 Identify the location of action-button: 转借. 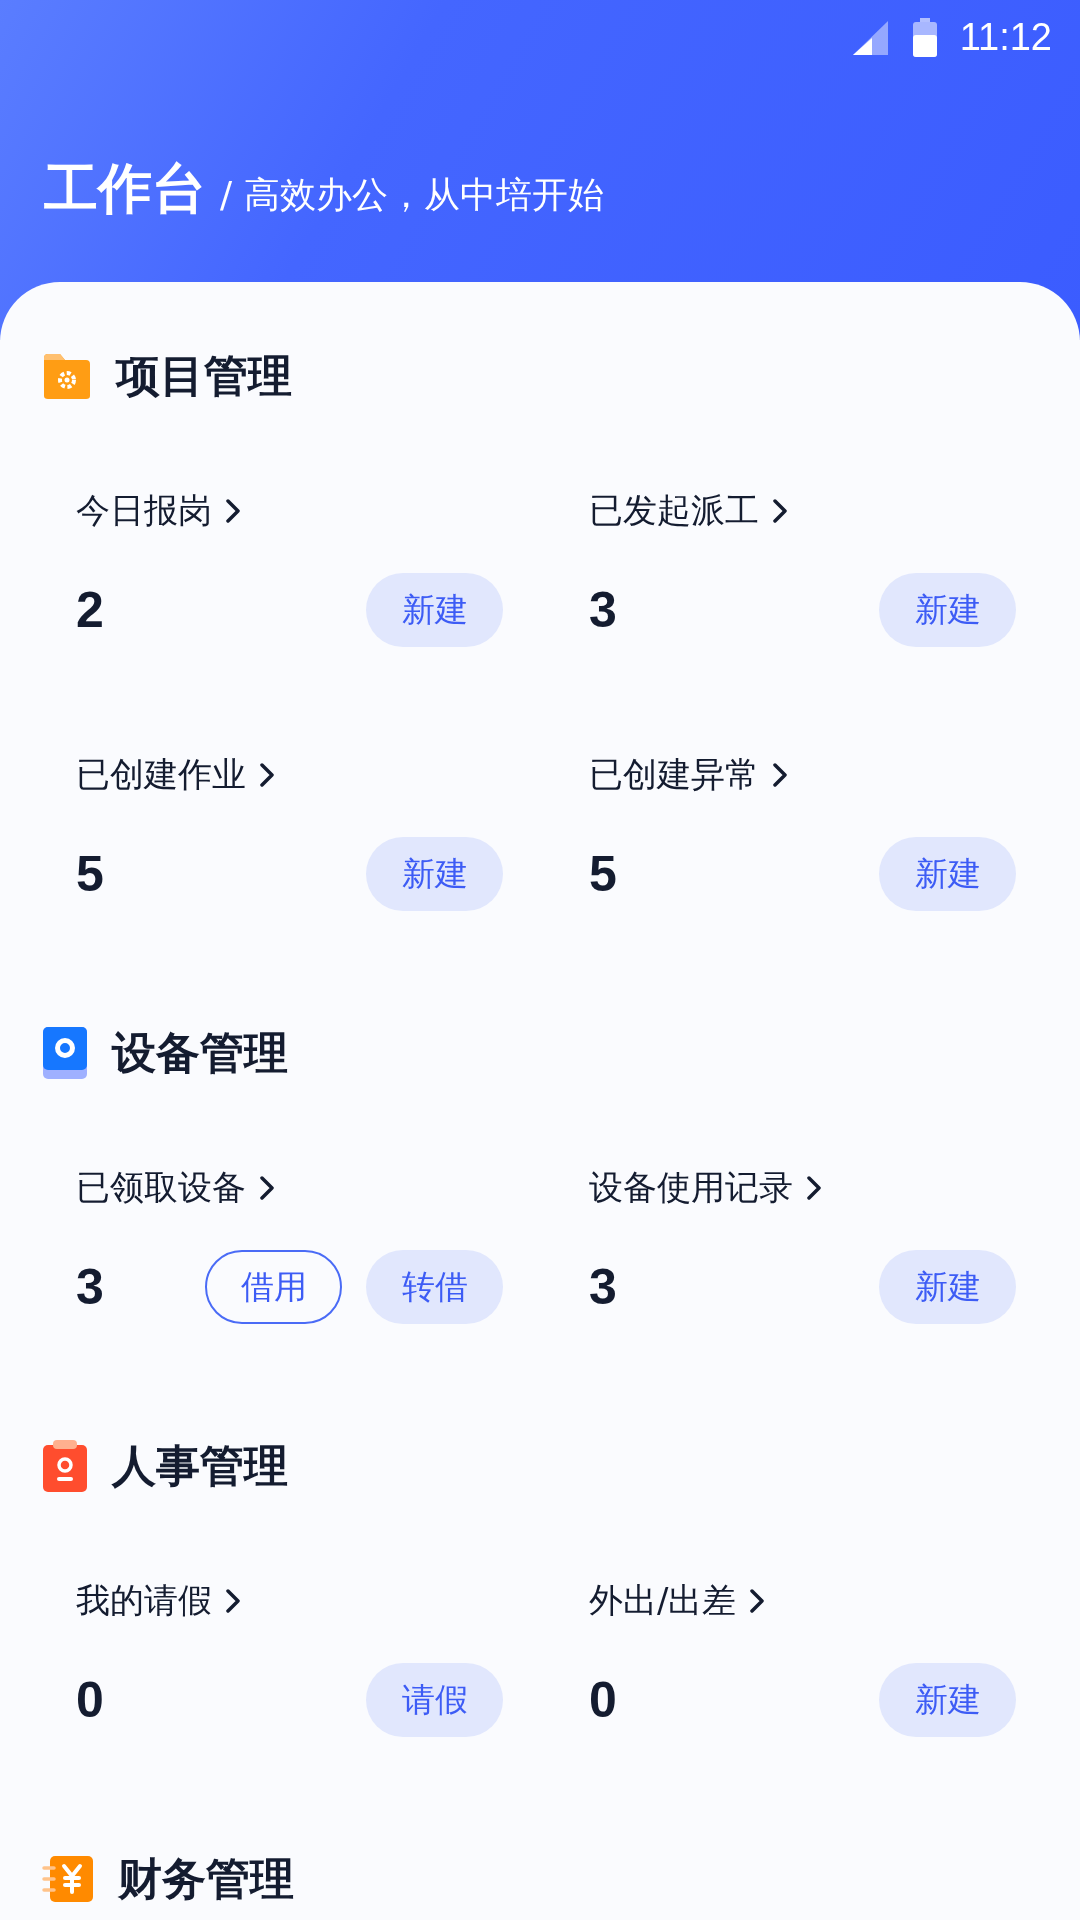
(434, 1287).